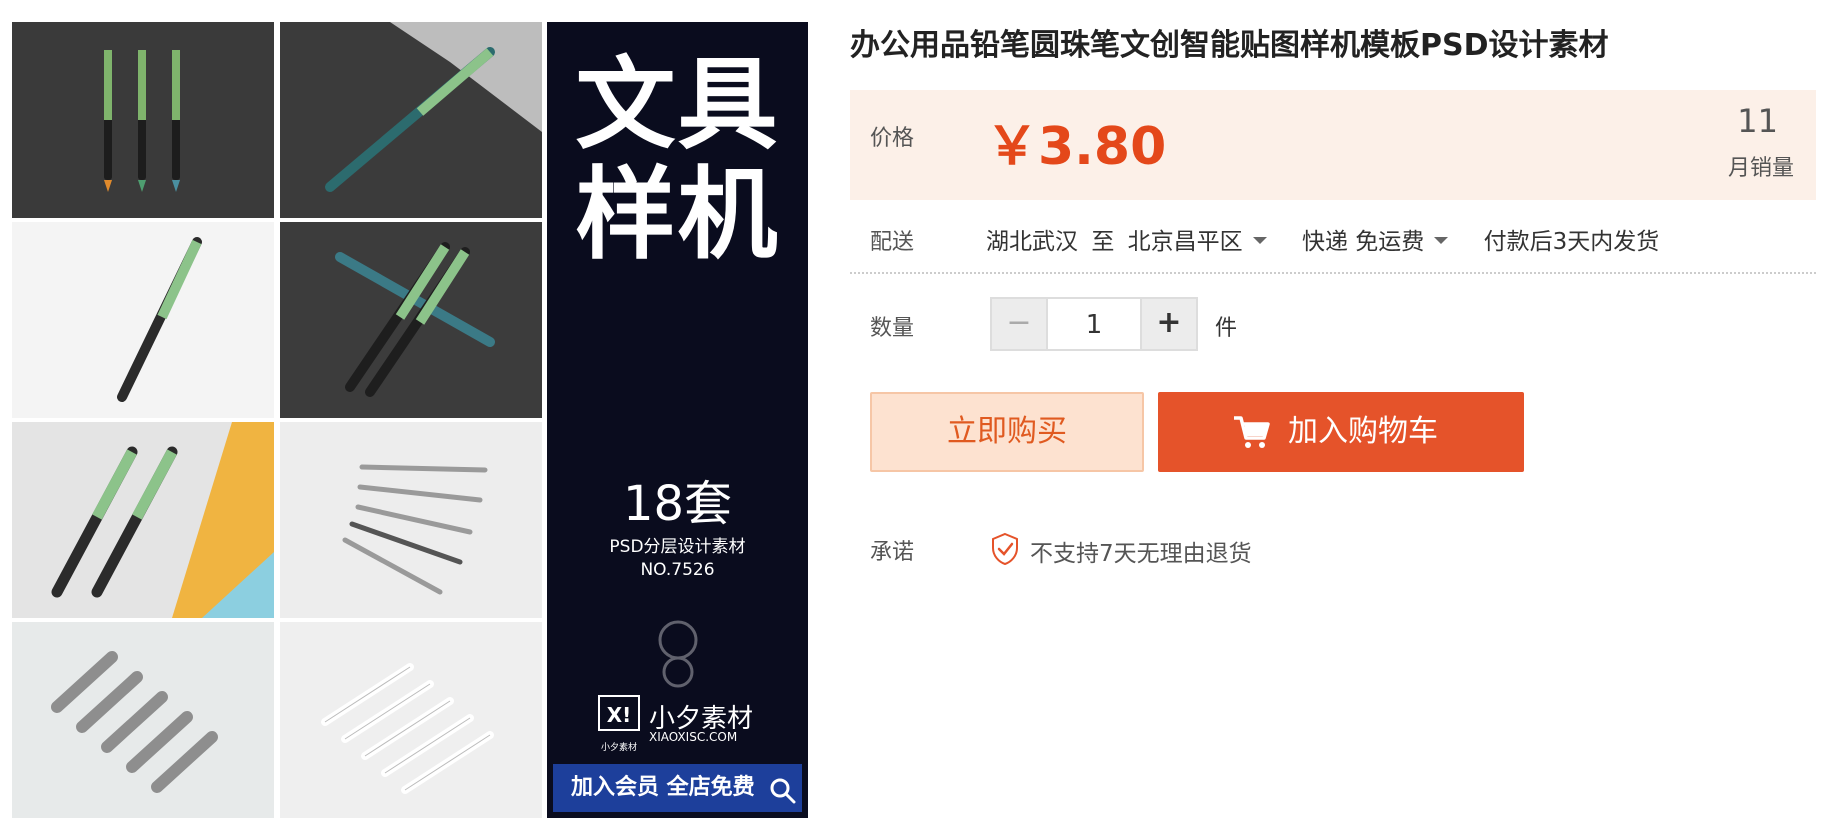  Describe the element at coordinates (1363, 242) in the screenshot. I see `shipping-text: 快递 免运费` at that location.